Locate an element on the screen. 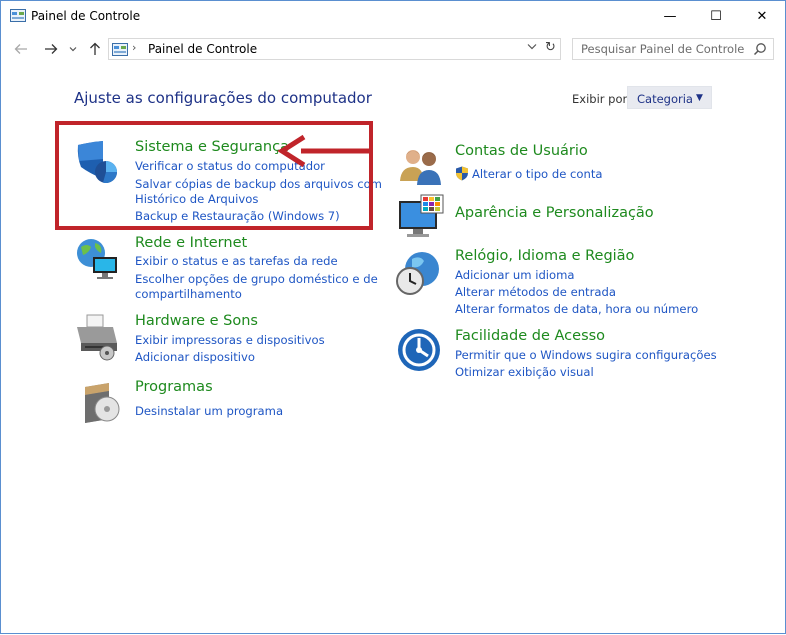 The width and height of the screenshot is (786, 635). link-change-account-type: Alterar o tipo de conta is located at coordinates (537, 174).